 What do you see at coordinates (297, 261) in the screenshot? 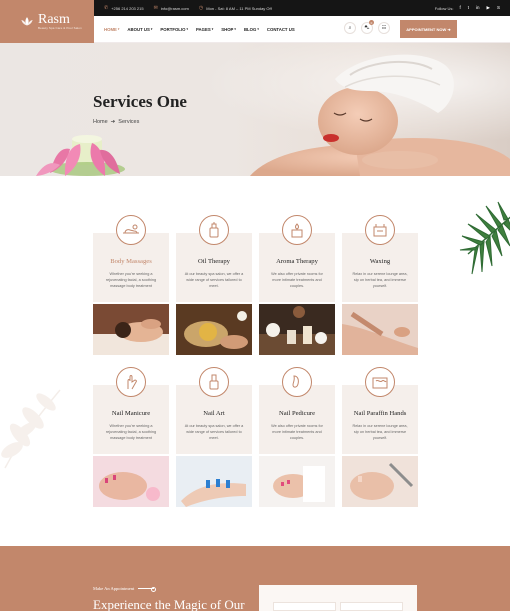
I see `service-name: Aroma Therapy` at bounding box center [297, 261].